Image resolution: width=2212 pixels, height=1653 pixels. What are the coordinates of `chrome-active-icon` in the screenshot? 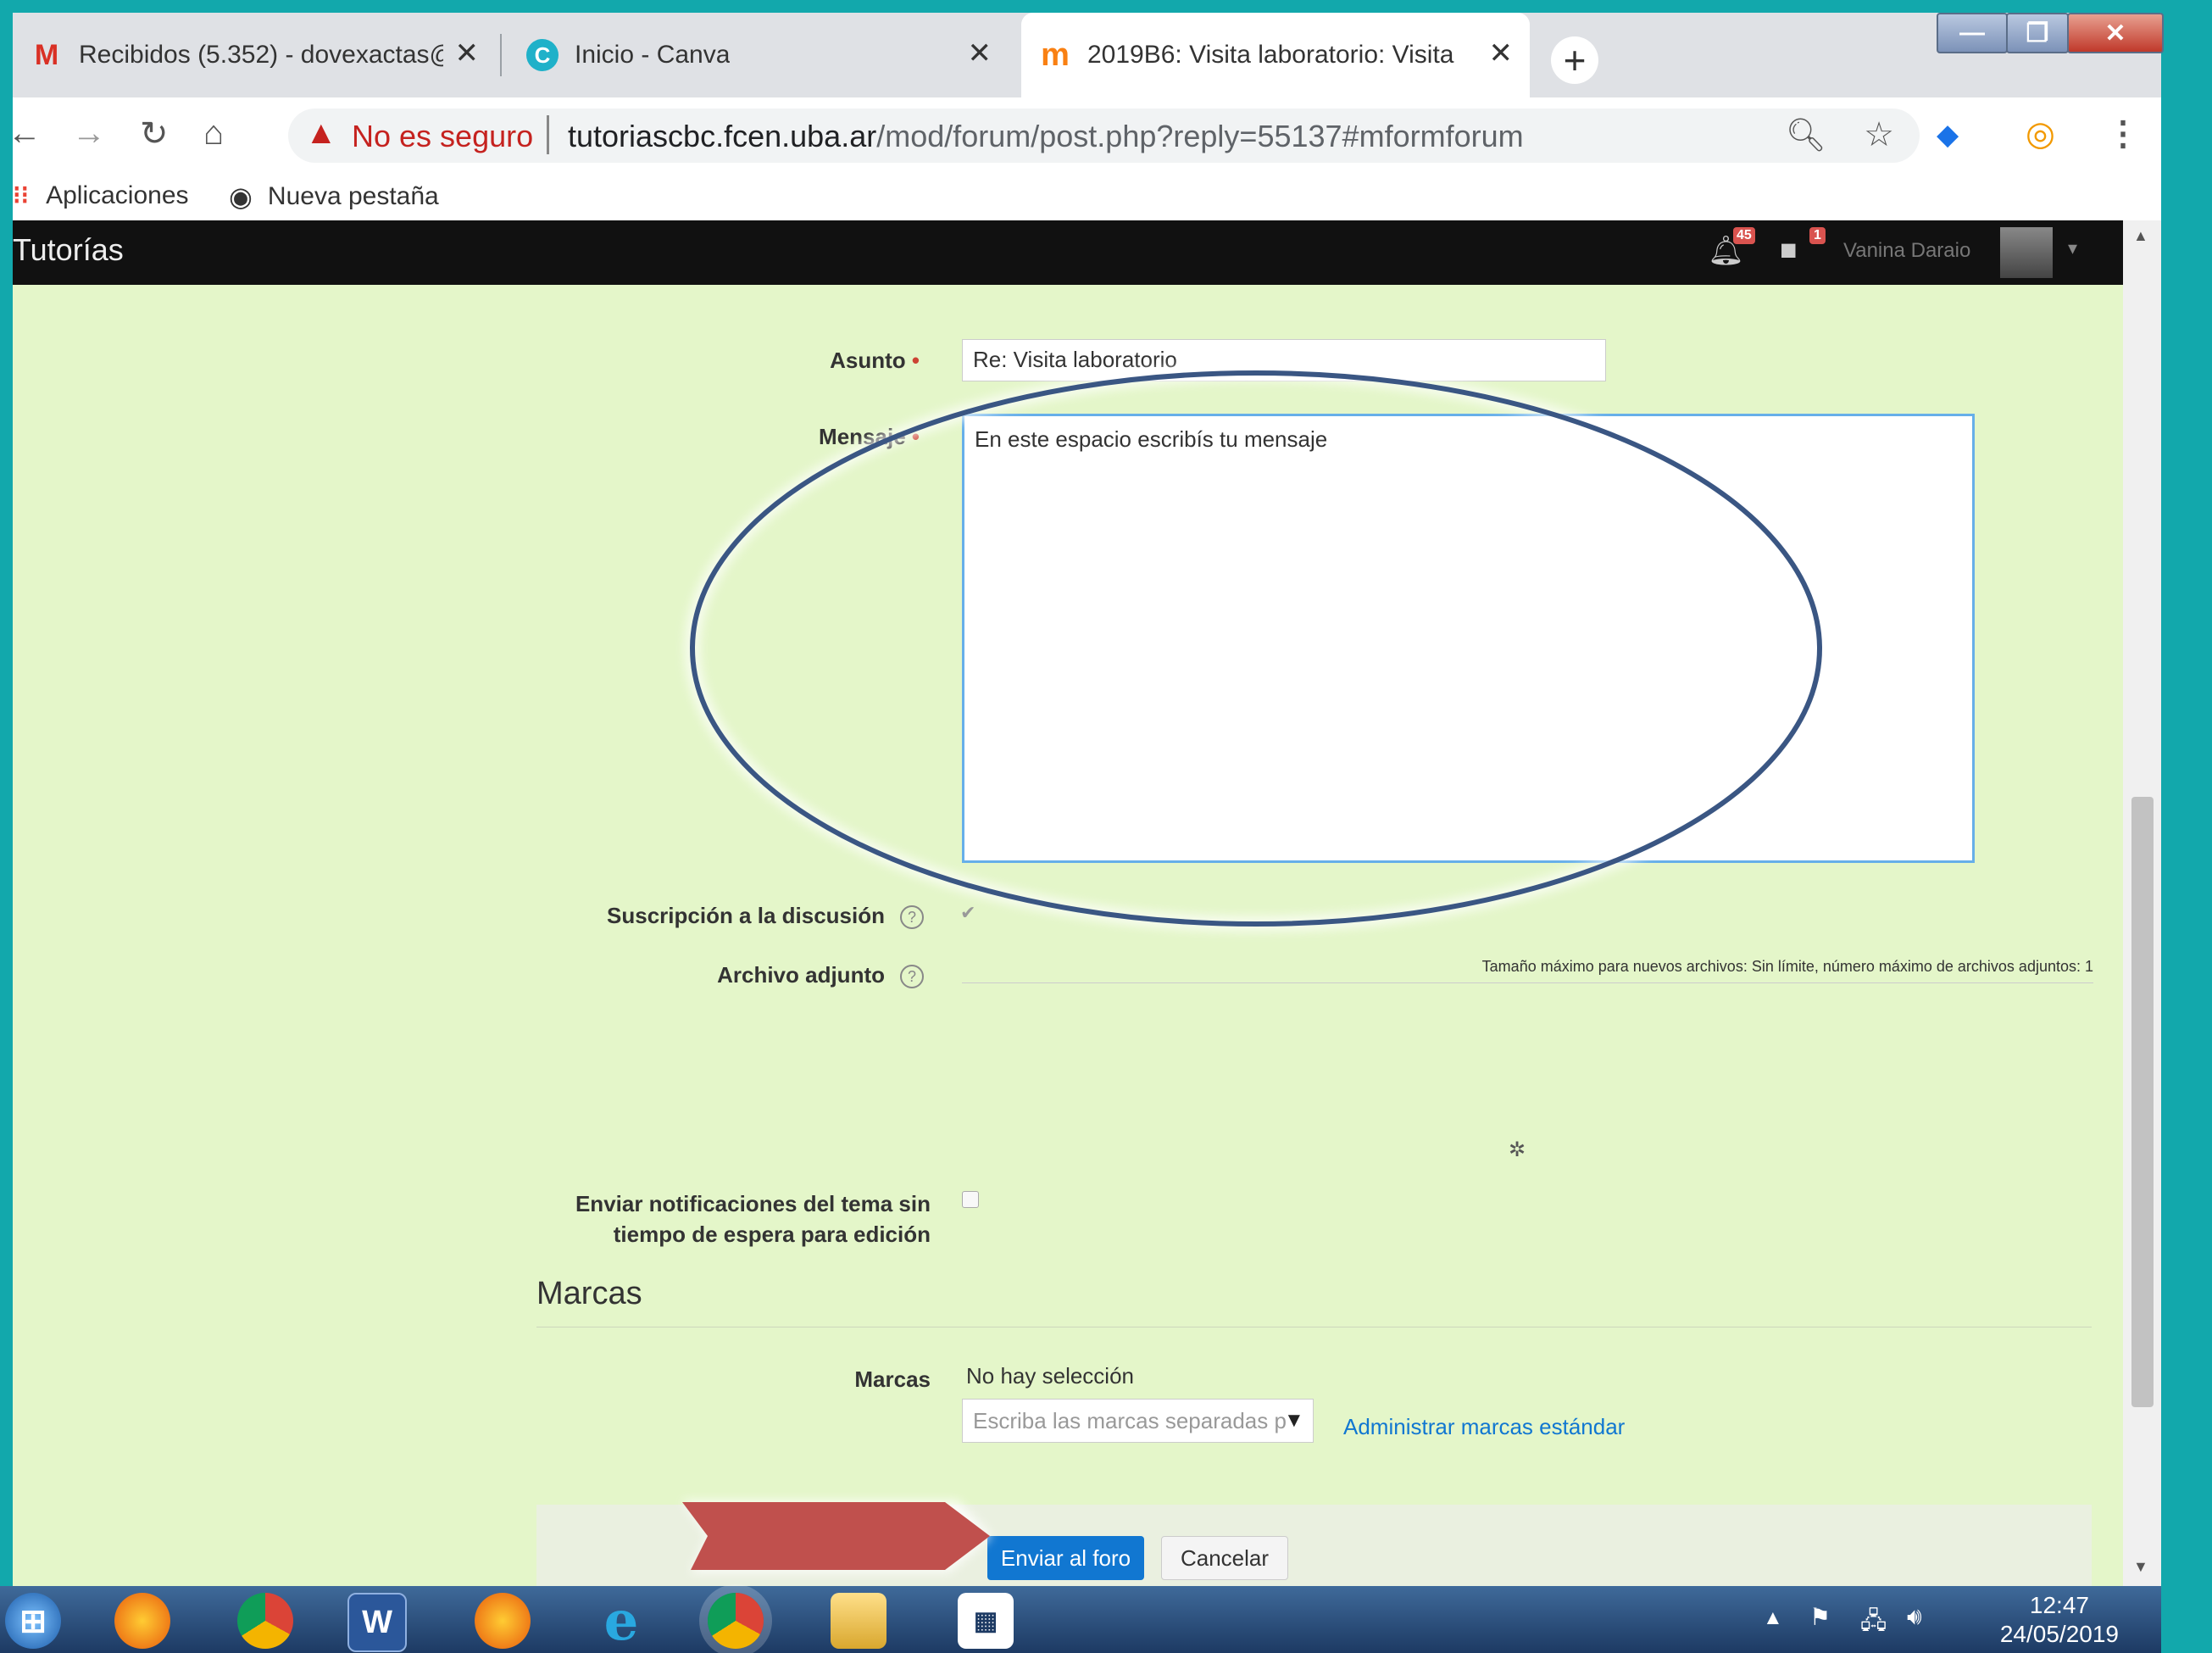 It's located at (736, 1621).